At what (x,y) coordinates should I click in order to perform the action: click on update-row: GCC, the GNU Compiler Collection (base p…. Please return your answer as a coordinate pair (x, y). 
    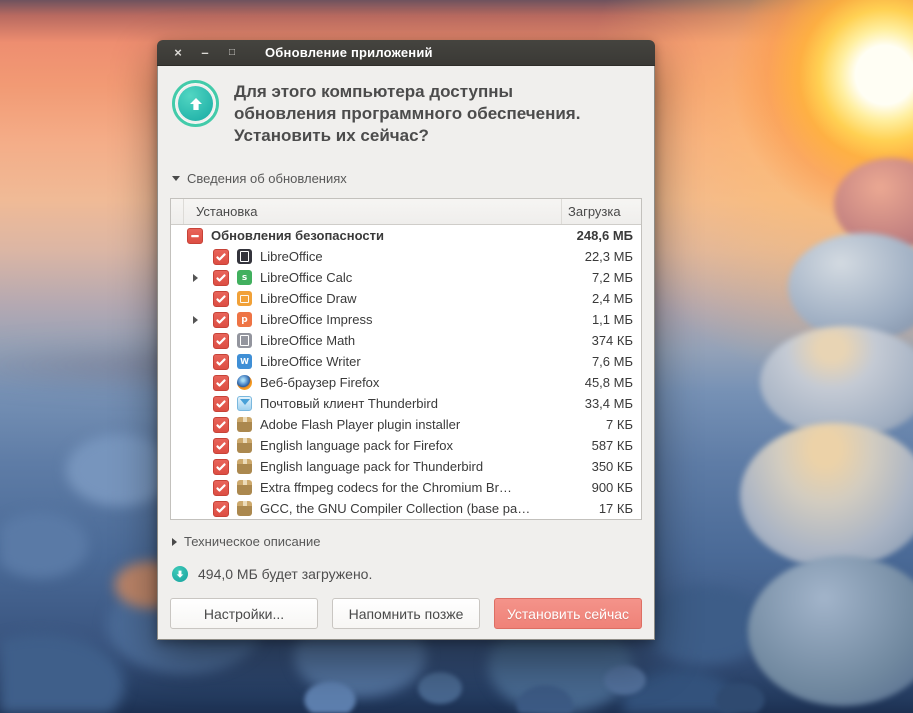
    Looking at the image, I should click on (406, 508).